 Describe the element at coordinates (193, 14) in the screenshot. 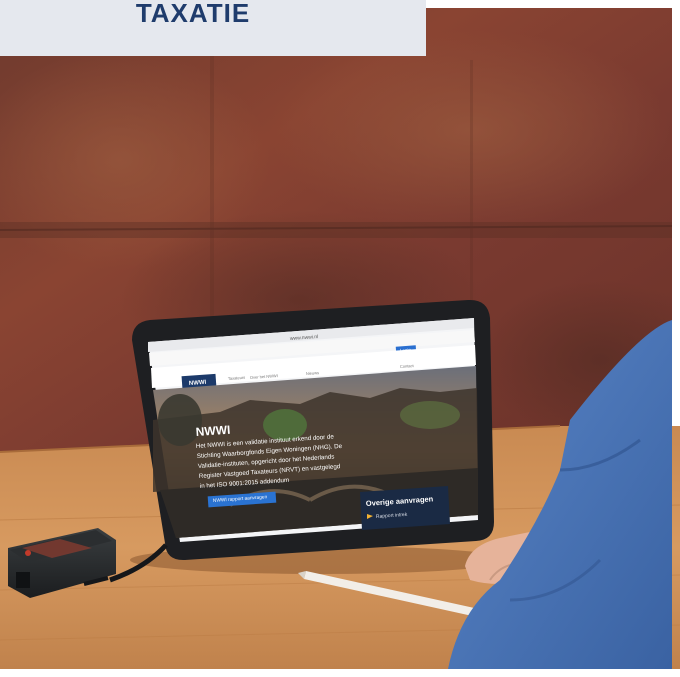

I see `banner-title: TAXATIE` at that location.